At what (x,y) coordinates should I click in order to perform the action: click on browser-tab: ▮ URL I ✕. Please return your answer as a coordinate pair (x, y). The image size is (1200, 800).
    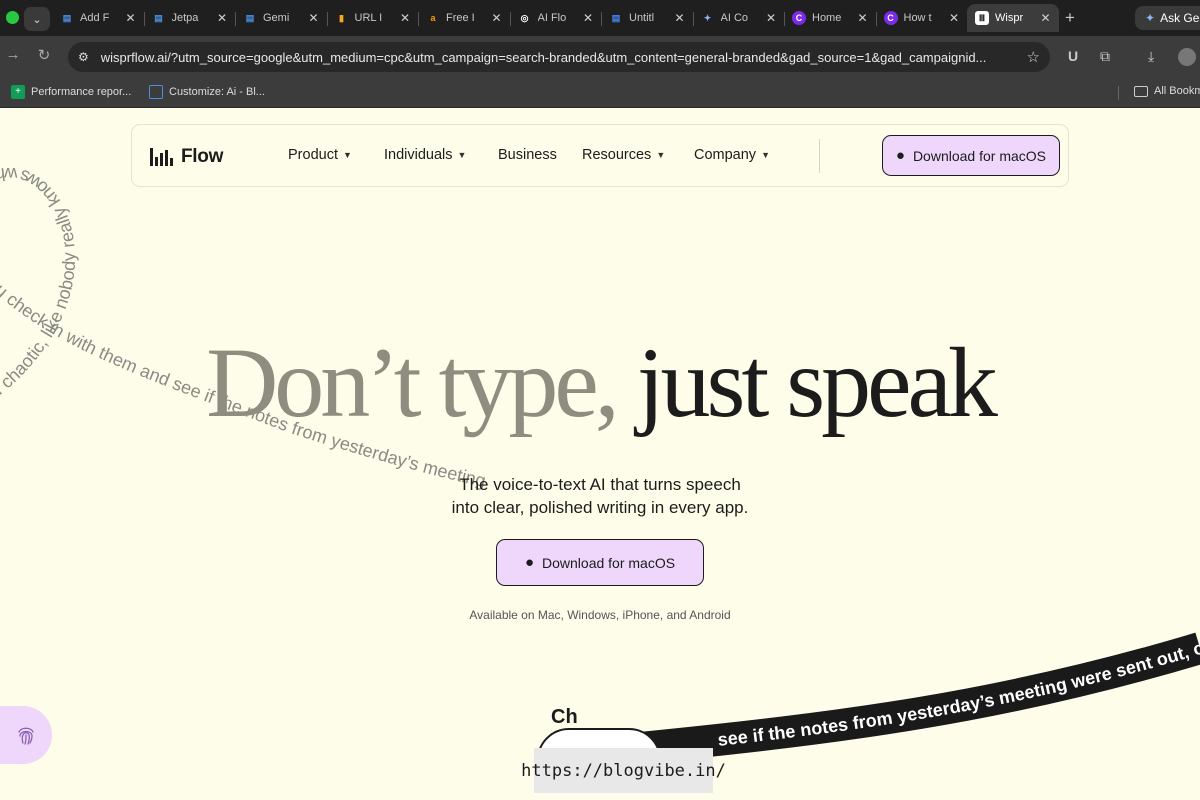
    Looking at the image, I should click on (372, 18).